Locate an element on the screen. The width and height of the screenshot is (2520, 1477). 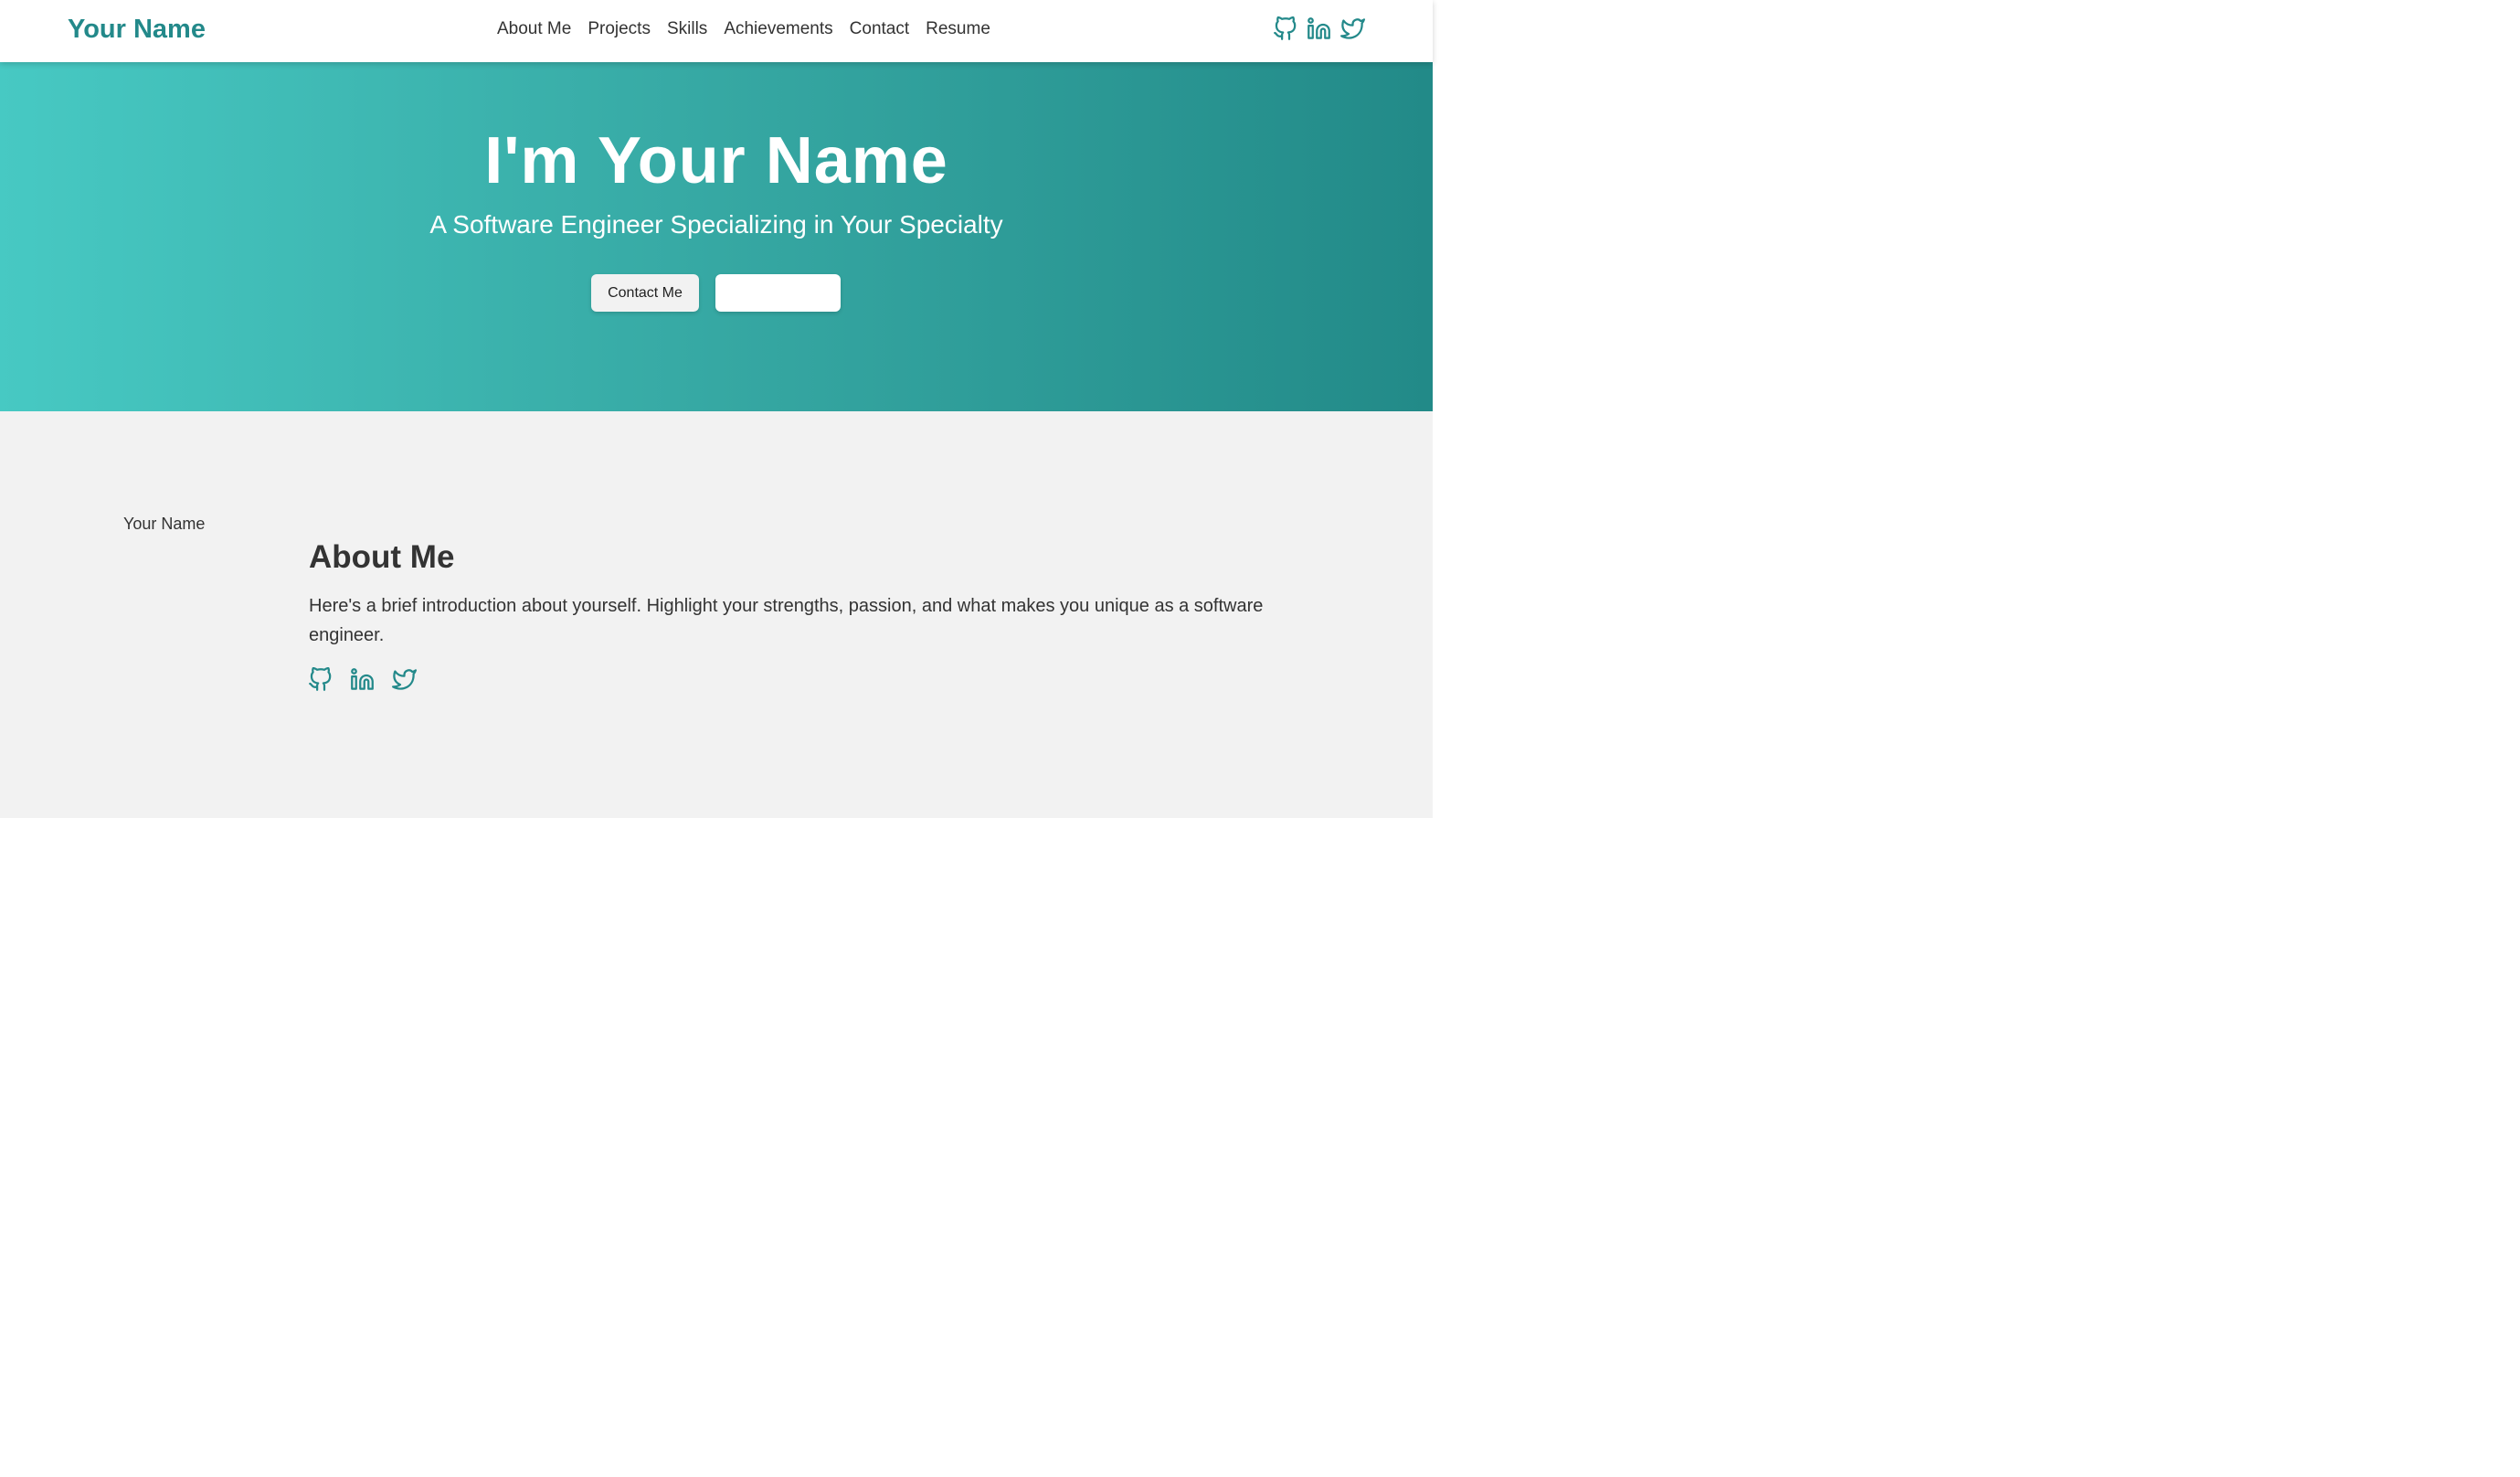
nav-link-about: About Me is located at coordinates (534, 28).